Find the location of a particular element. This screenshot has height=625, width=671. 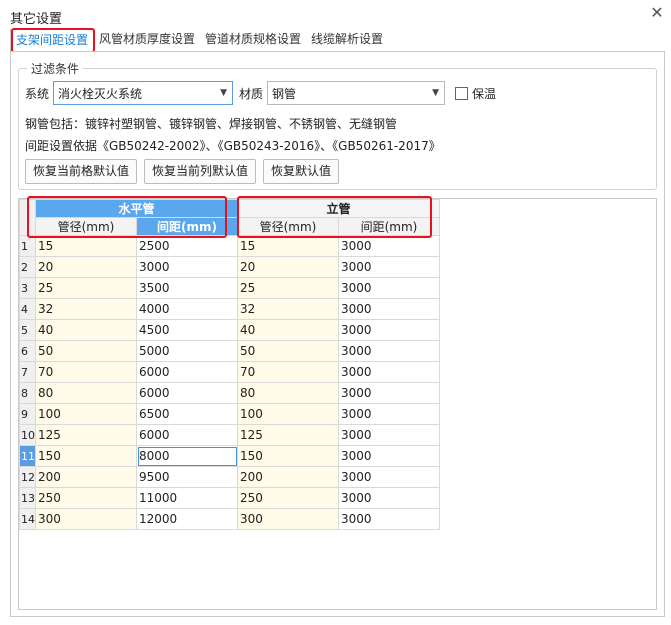

cell-h-spacing: 12000 is located at coordinates (187, 519).